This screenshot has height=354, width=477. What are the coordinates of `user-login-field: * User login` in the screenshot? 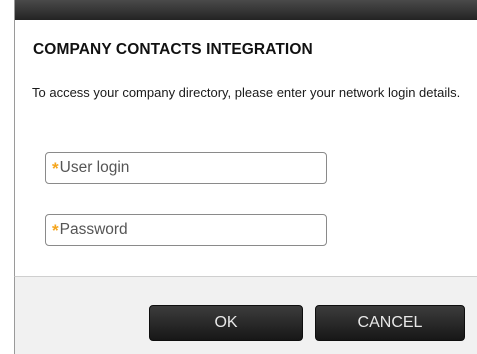 It's located at (186, 168).